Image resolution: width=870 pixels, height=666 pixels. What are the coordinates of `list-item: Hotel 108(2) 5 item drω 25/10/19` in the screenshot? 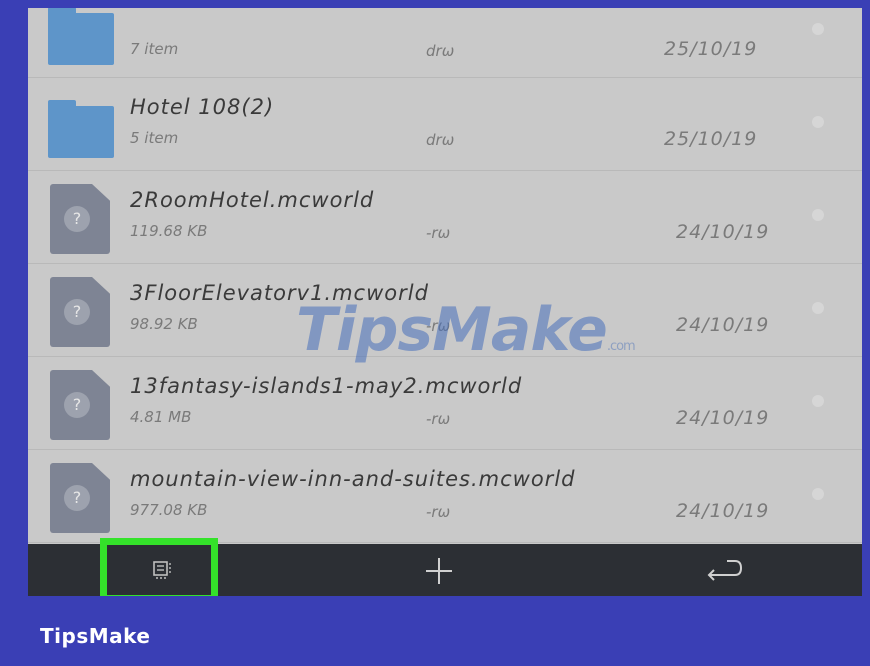 It's located at (445, 124).